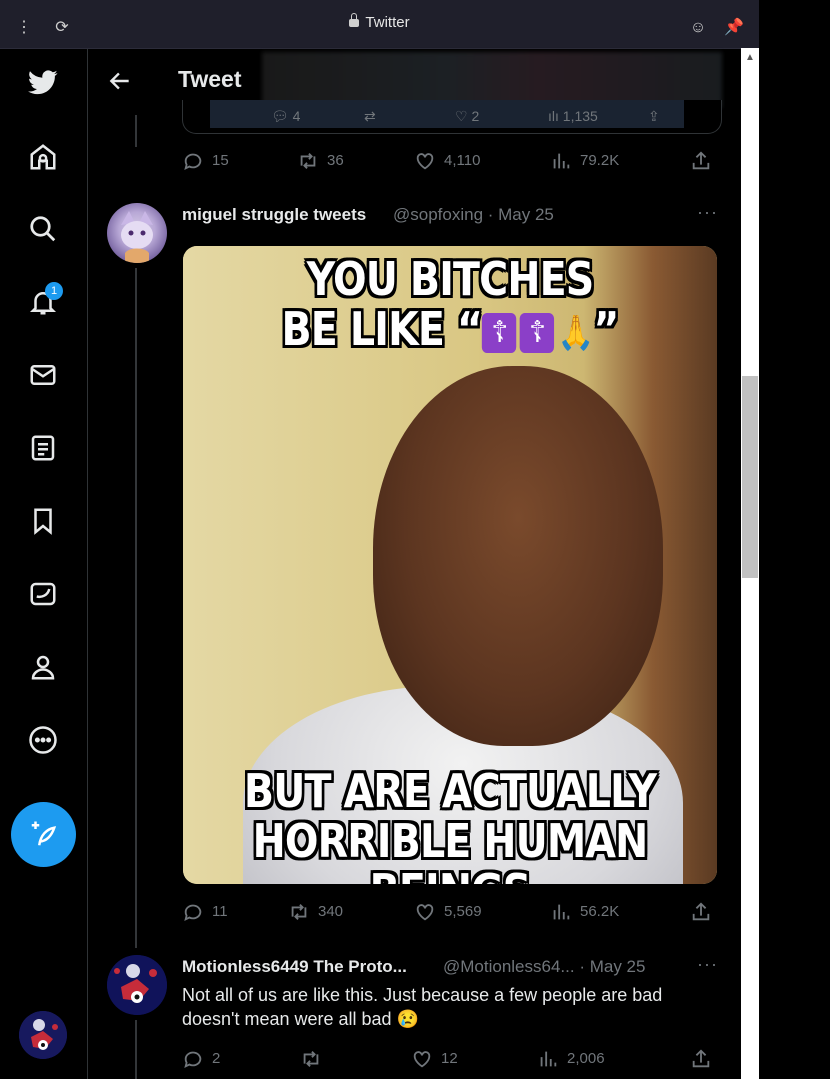 This screenshot has height=1079, width=830. I want to click on views-count: 56.2K, so click(600, 911).